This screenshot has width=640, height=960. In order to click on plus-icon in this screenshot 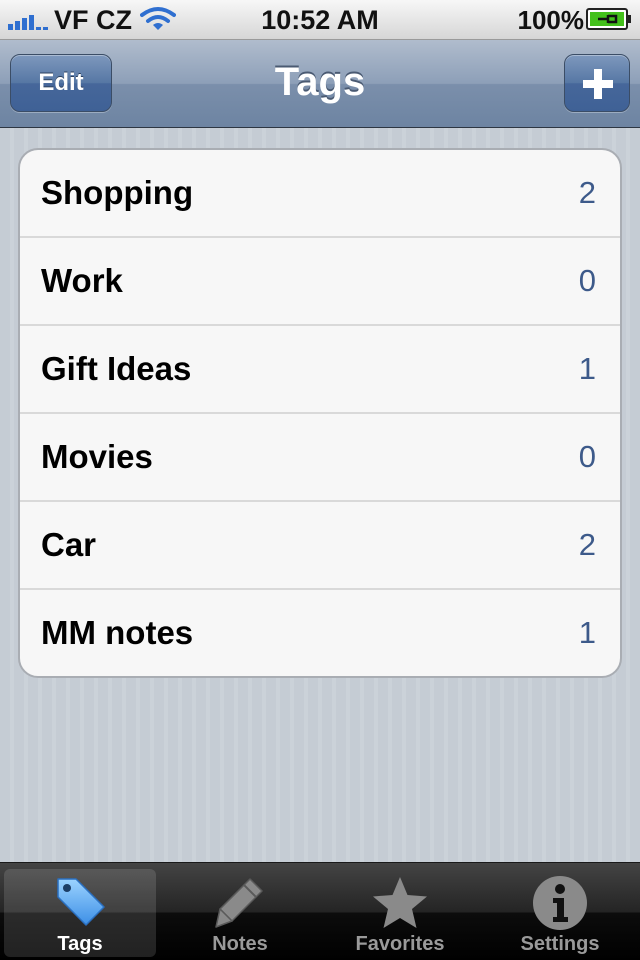, I will do `click(598, 84)`.